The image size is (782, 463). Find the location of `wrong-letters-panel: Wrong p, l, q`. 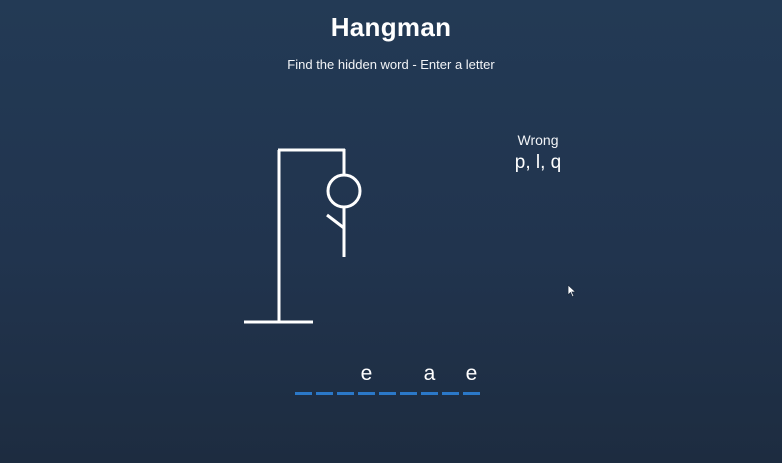

wrong-letters-panel: Wrong p, l, q is located at coordinates (538, 153).